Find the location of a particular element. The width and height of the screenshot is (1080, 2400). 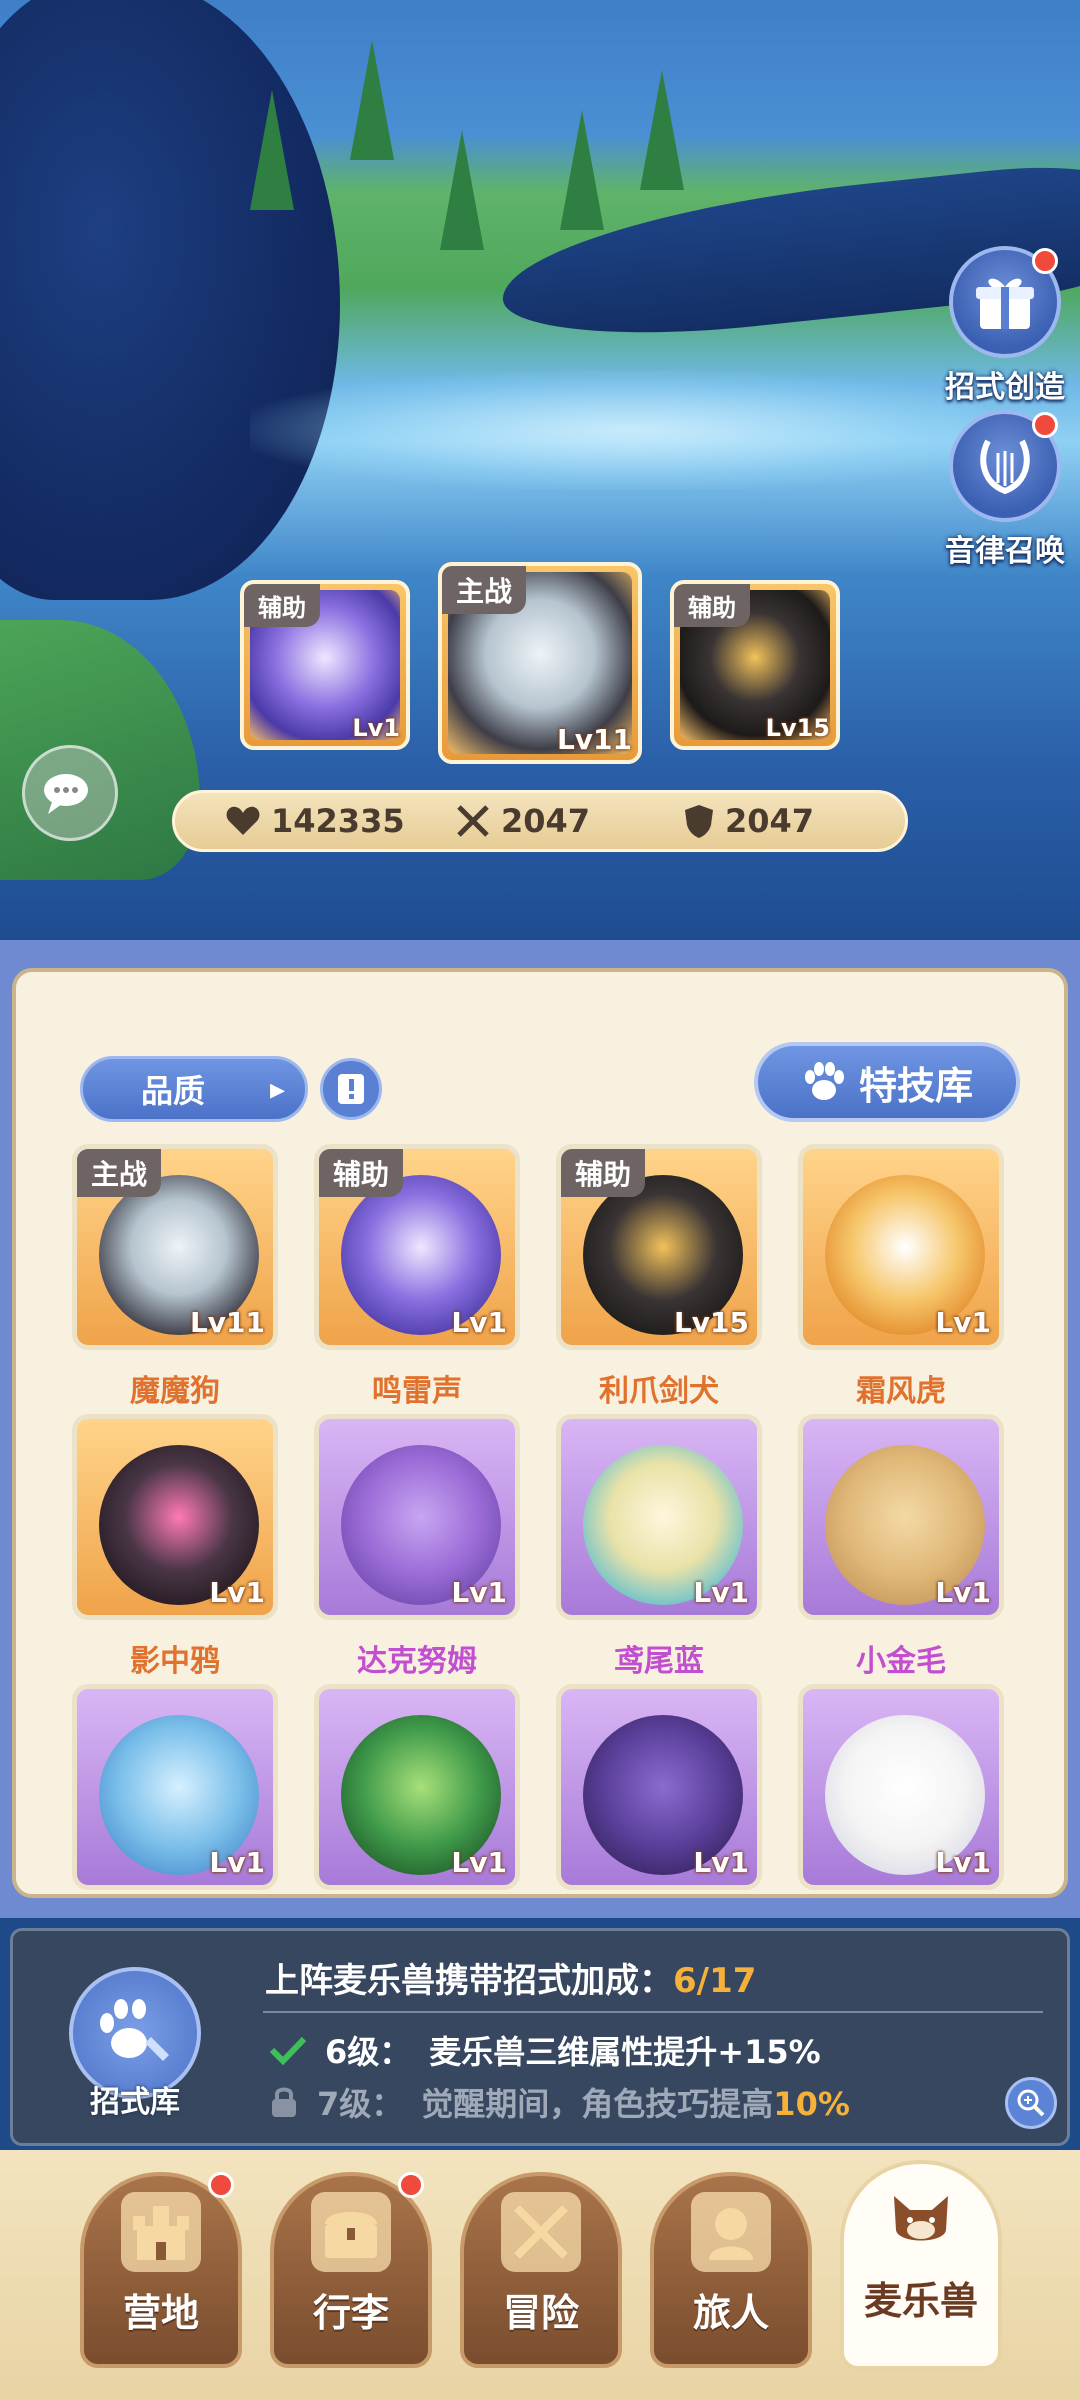

traveler-icon is located at coordinates (731, 2232).